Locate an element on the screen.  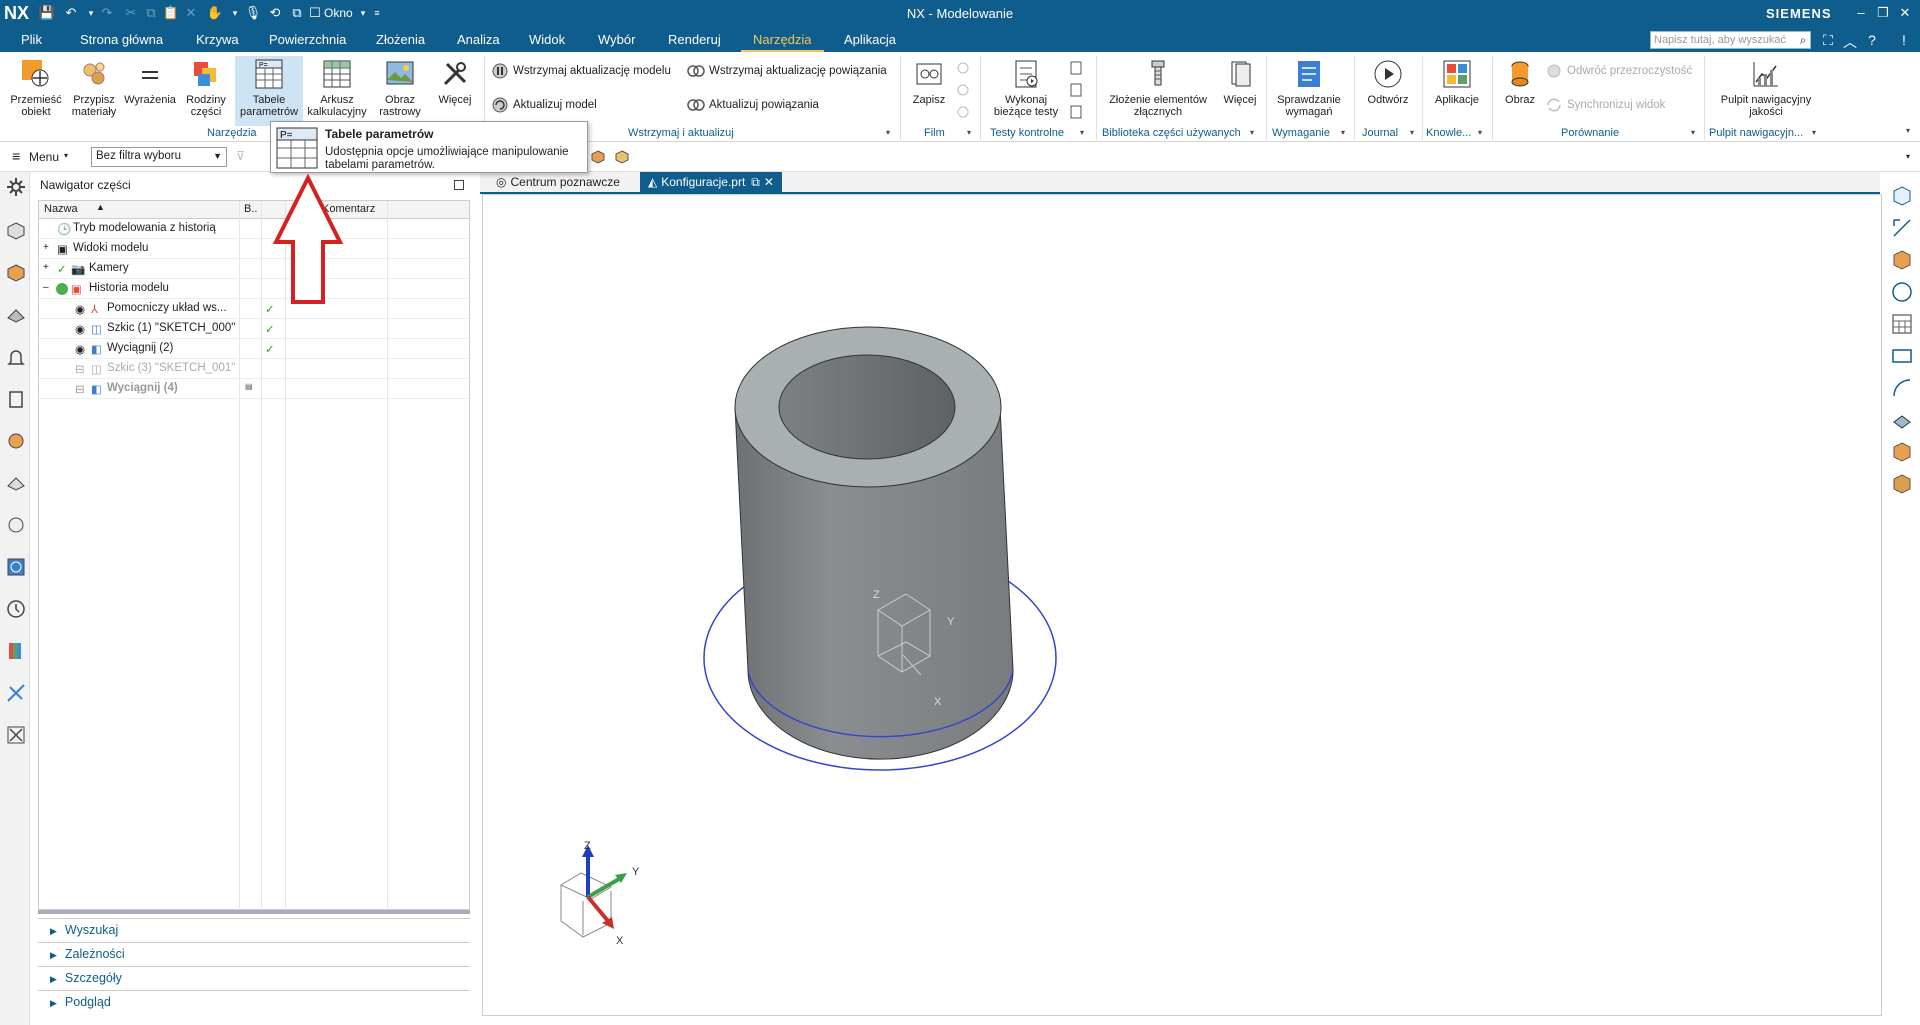
section-dependencies: ▶ Zależności is located at coordinates (254, 954).